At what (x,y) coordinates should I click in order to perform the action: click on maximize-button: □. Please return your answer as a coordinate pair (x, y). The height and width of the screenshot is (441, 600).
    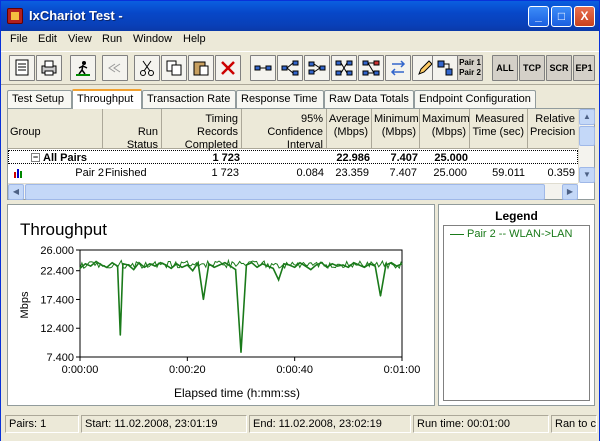
    Looking at the image, I should click on (561, 16).